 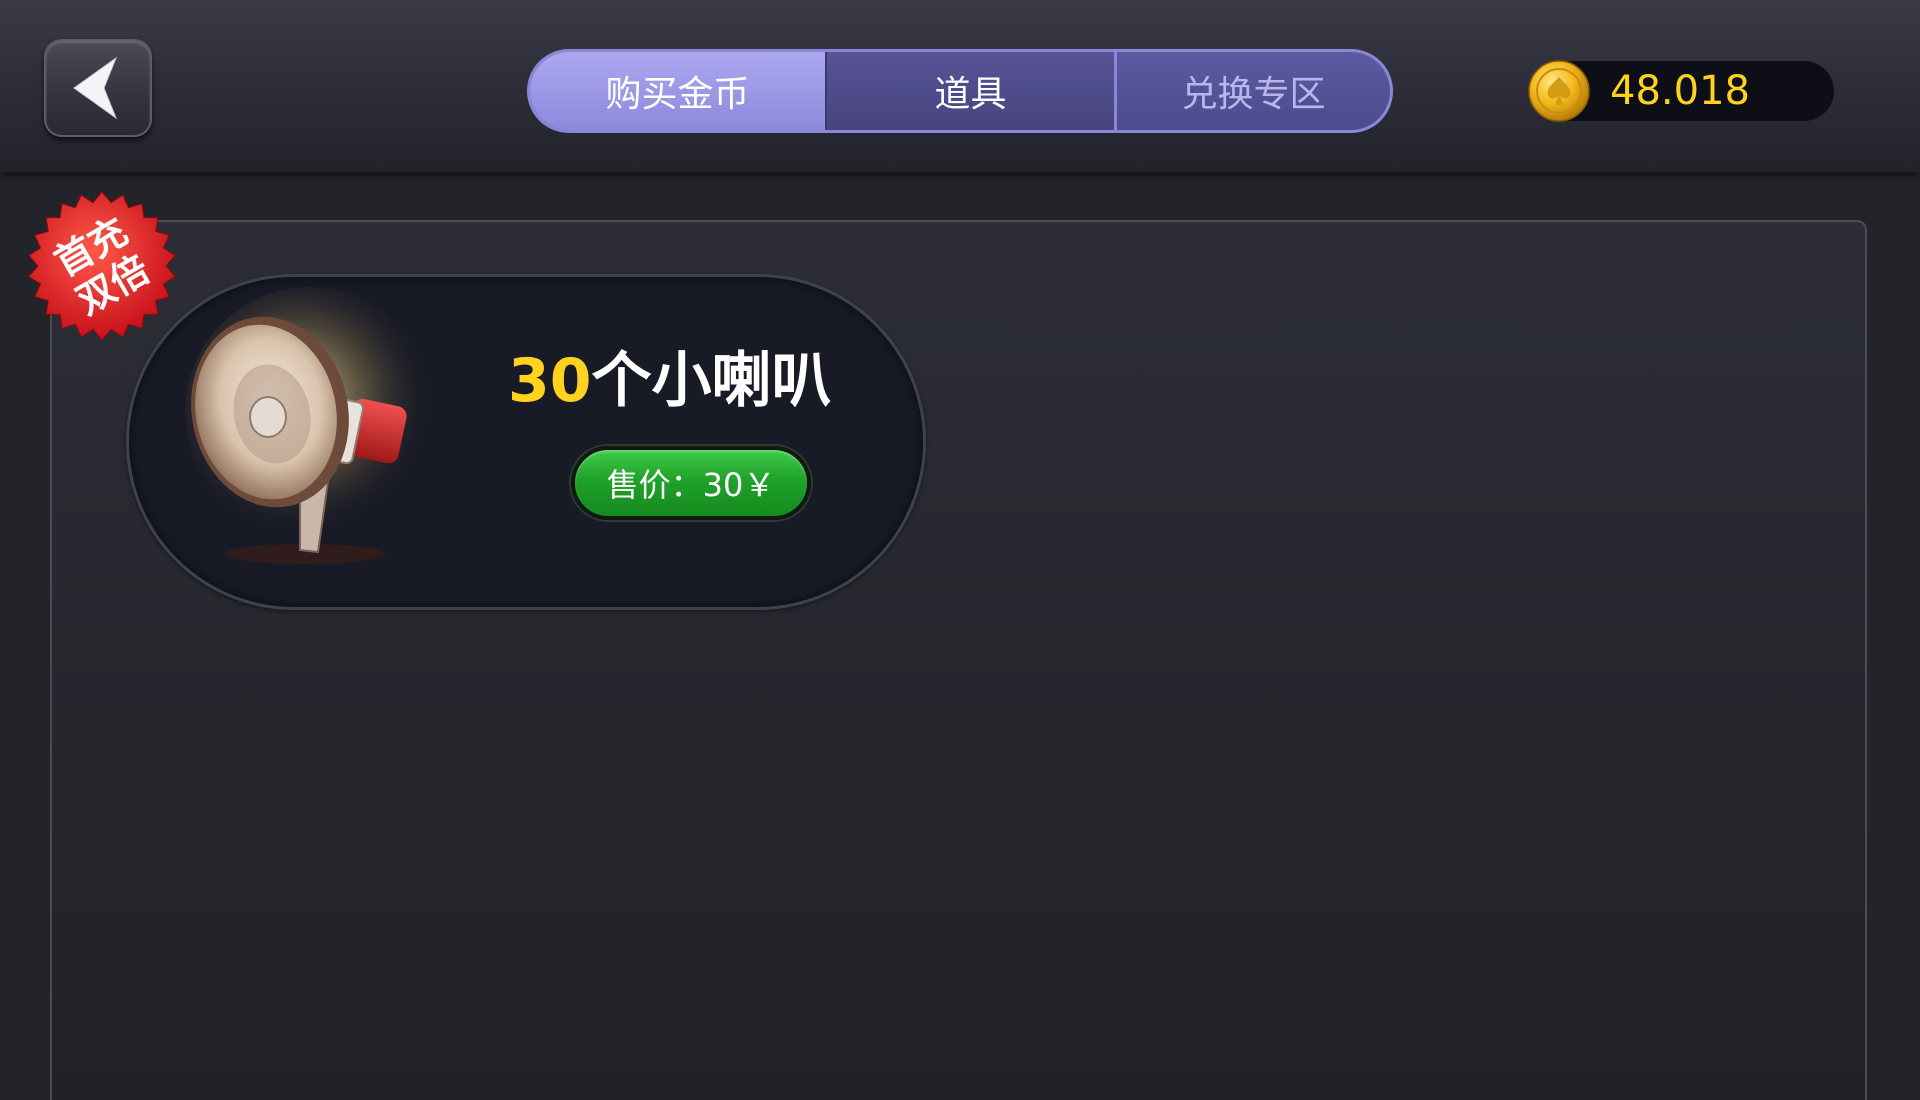 What do you see at coordinates (969, 91) in the screenshot?
I see `tab-items: 道具` at bounding box center [969, 91].